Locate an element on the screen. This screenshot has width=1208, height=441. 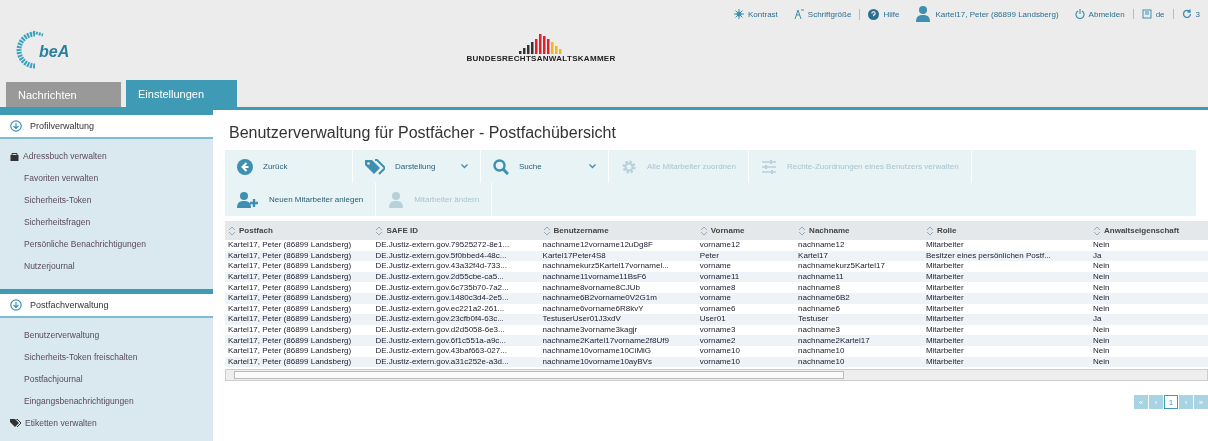
table-cell: User01 is located at coordinates (746, 319).